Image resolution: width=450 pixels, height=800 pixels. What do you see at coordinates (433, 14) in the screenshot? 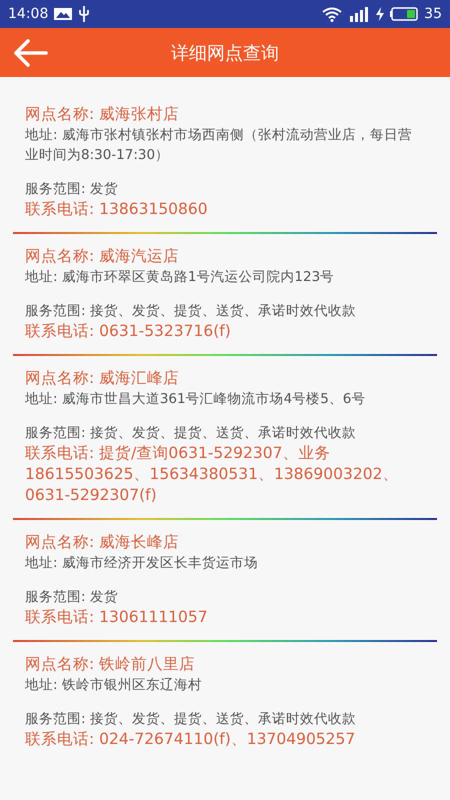
I see `battery-level-text: 35` at bounding box center [433, 14].